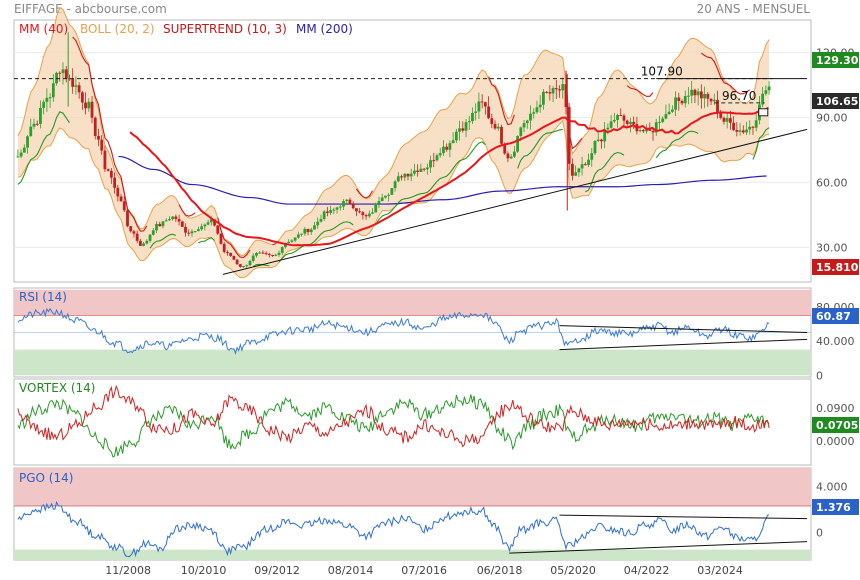  I want to click on price-low-badge: 15.810, so click(837, 267).